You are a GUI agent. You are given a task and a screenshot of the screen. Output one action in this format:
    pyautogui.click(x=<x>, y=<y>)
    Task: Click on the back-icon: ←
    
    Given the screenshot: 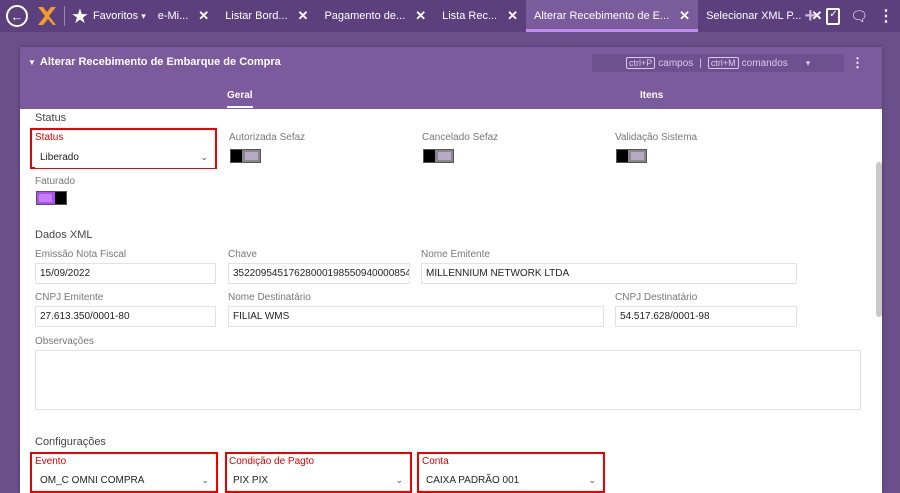 What is the action you would take?
    pyautogui.click(x=17, y=16)
    